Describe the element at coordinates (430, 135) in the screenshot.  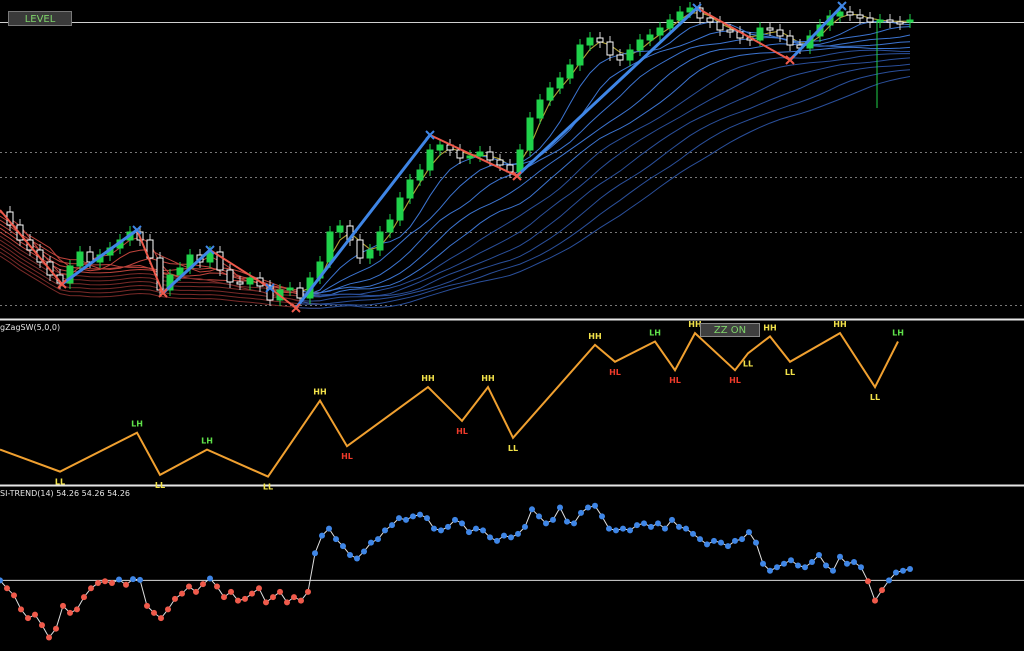
I see `zigzag-pivot-marker` at that location.